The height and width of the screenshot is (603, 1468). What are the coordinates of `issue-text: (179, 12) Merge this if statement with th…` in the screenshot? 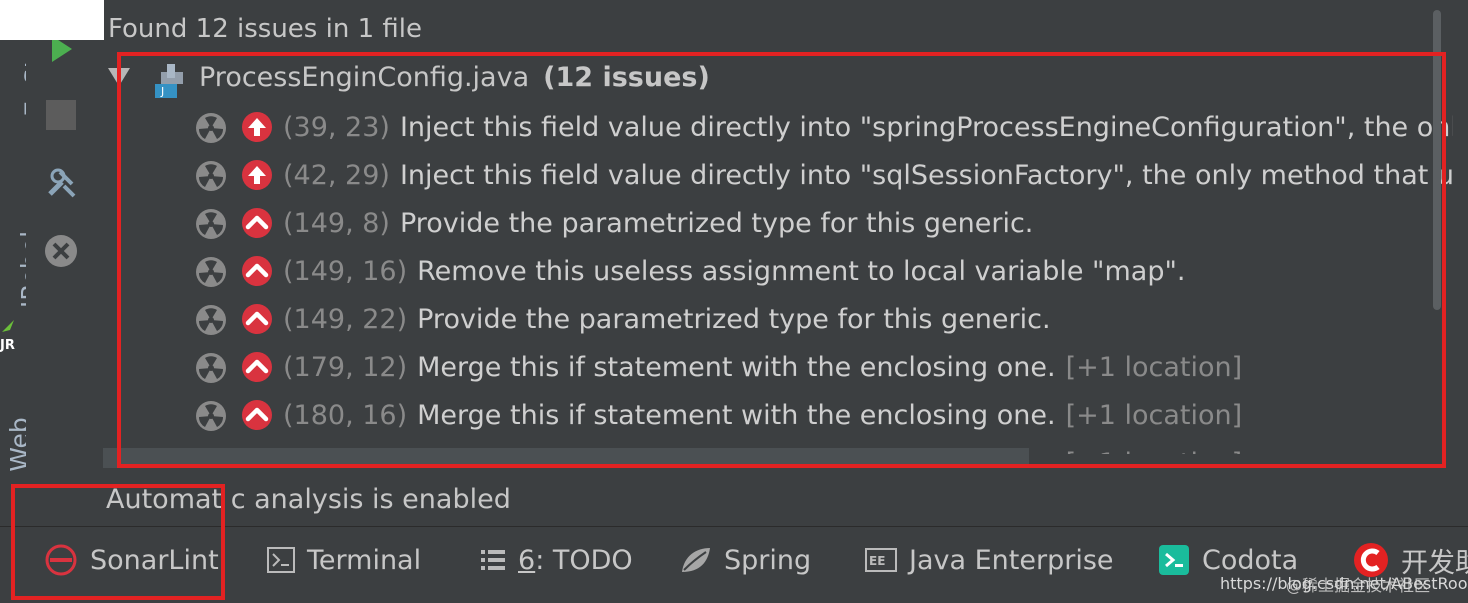 It's located at (762, 367).